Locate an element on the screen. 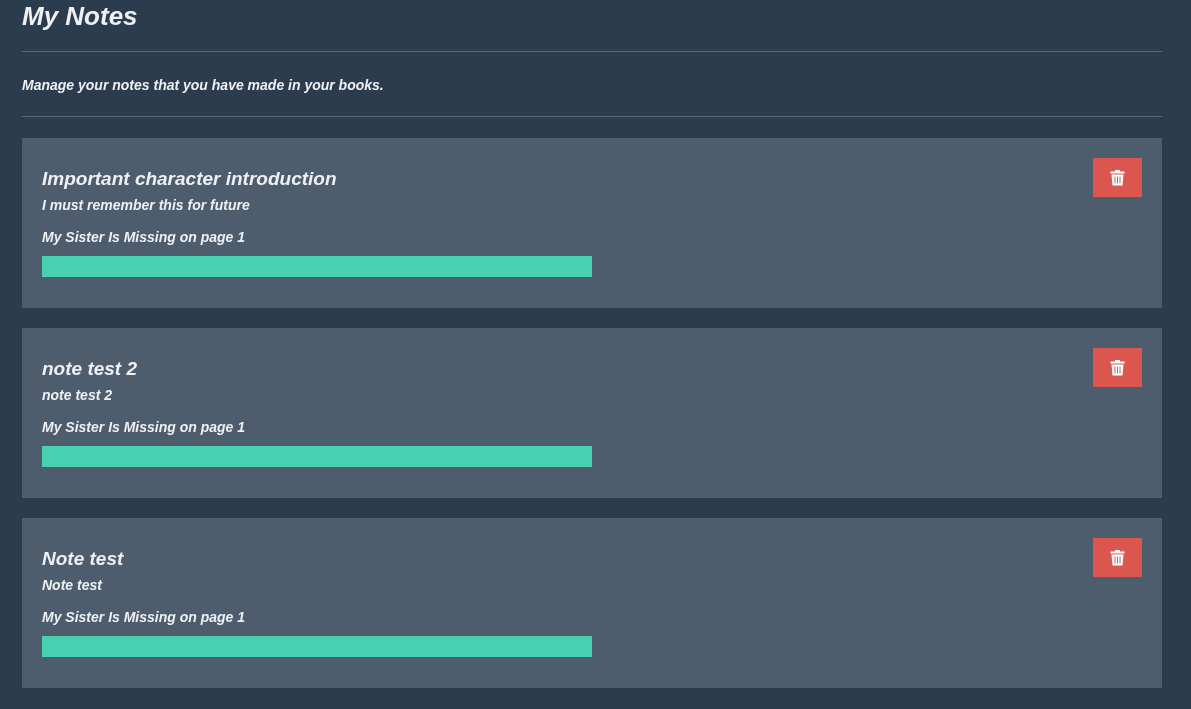  page-subtitle: Manage your notes that you have made in your books. is located at coordinates (203, 85).